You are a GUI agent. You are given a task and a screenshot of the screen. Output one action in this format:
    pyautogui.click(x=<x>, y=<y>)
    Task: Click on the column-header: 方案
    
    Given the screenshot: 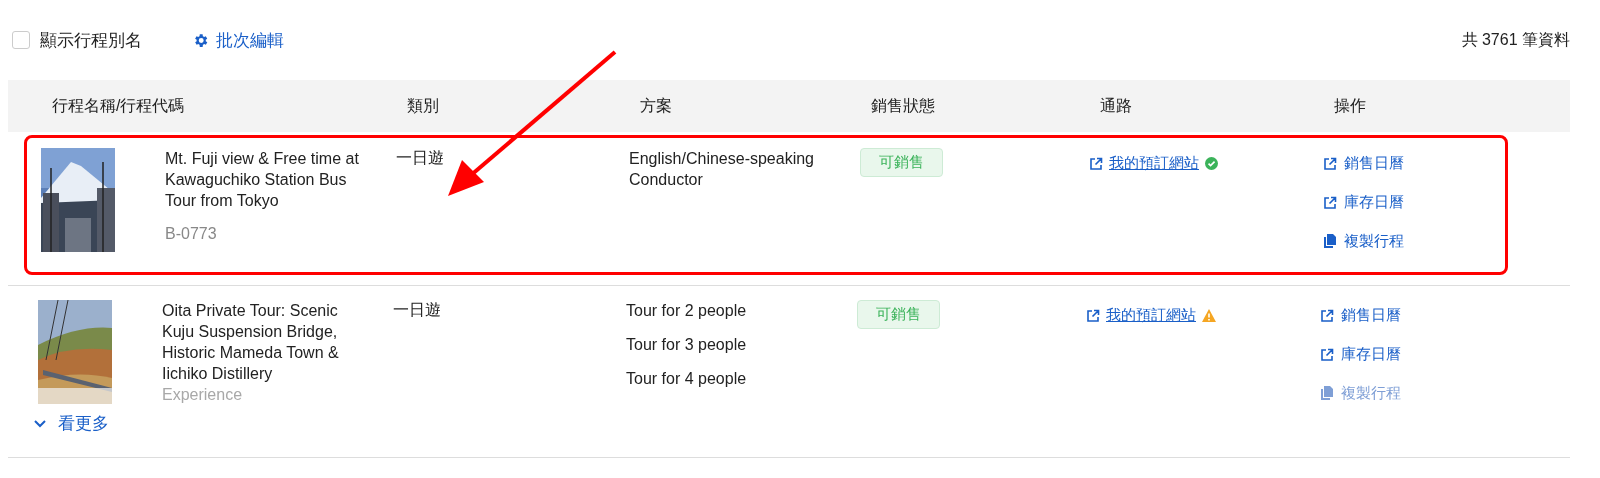 What is the action you would take?
    pyautogui.click(x=656, y=105)
    